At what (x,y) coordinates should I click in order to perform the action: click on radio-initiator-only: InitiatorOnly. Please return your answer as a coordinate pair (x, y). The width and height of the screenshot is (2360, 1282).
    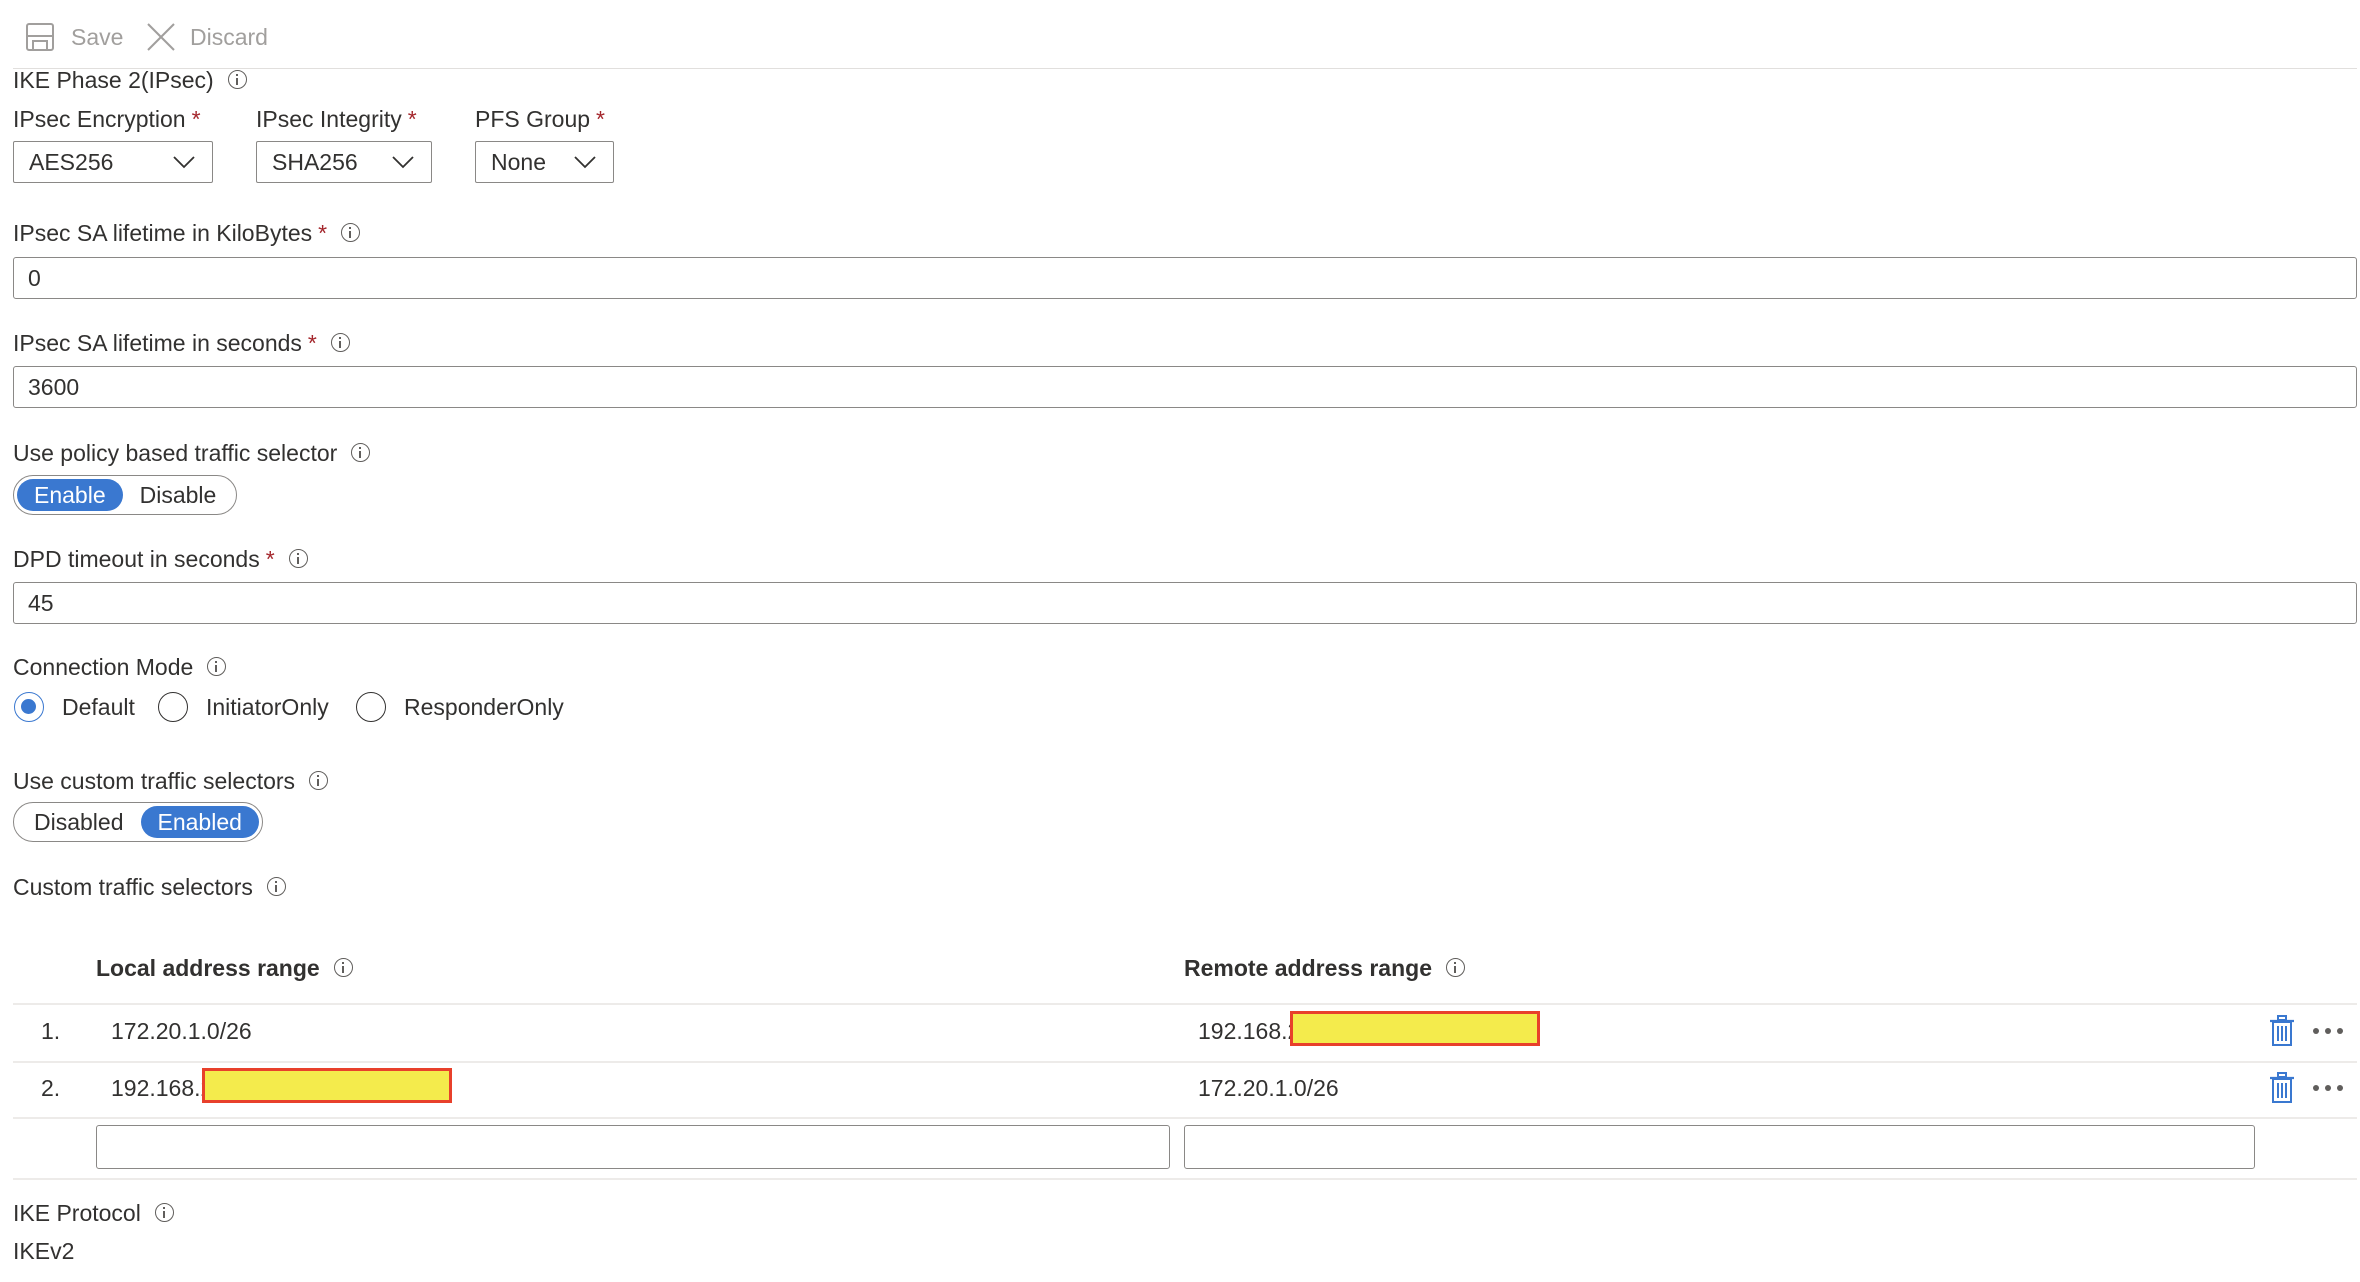
    Looking at the image, I should click on (243, 707).